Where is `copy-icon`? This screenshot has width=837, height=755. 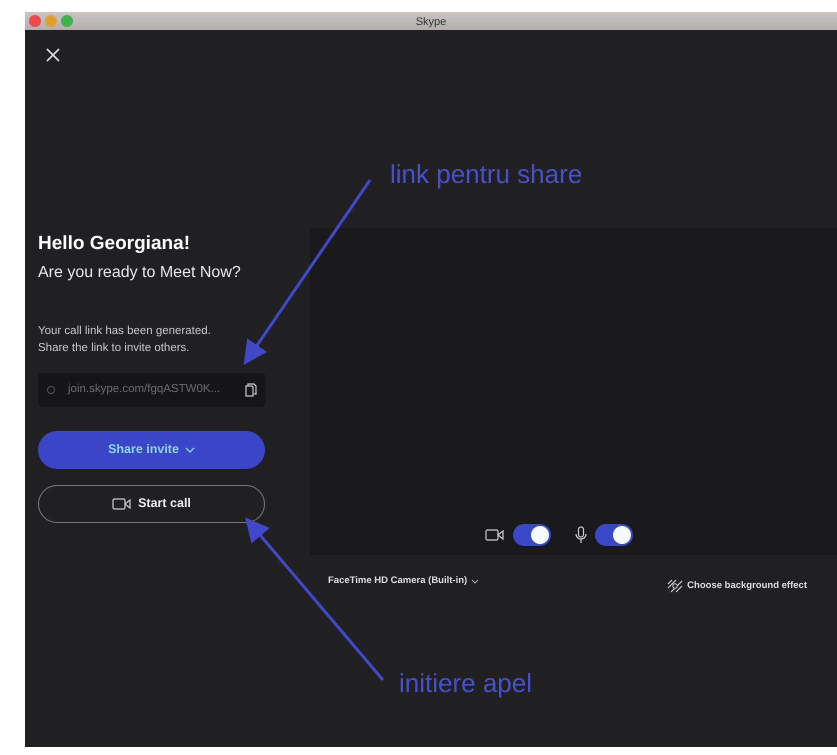 copy-icon is located at coordinates (251, 389).